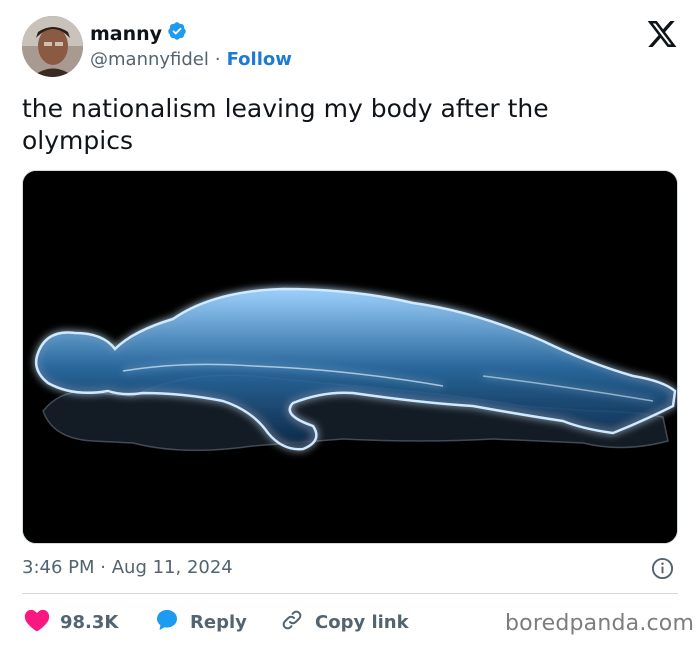  Describe the element at coordinates (58, 567) in the screenshot. I see `tweet-time: 3:46 PM` at that location.